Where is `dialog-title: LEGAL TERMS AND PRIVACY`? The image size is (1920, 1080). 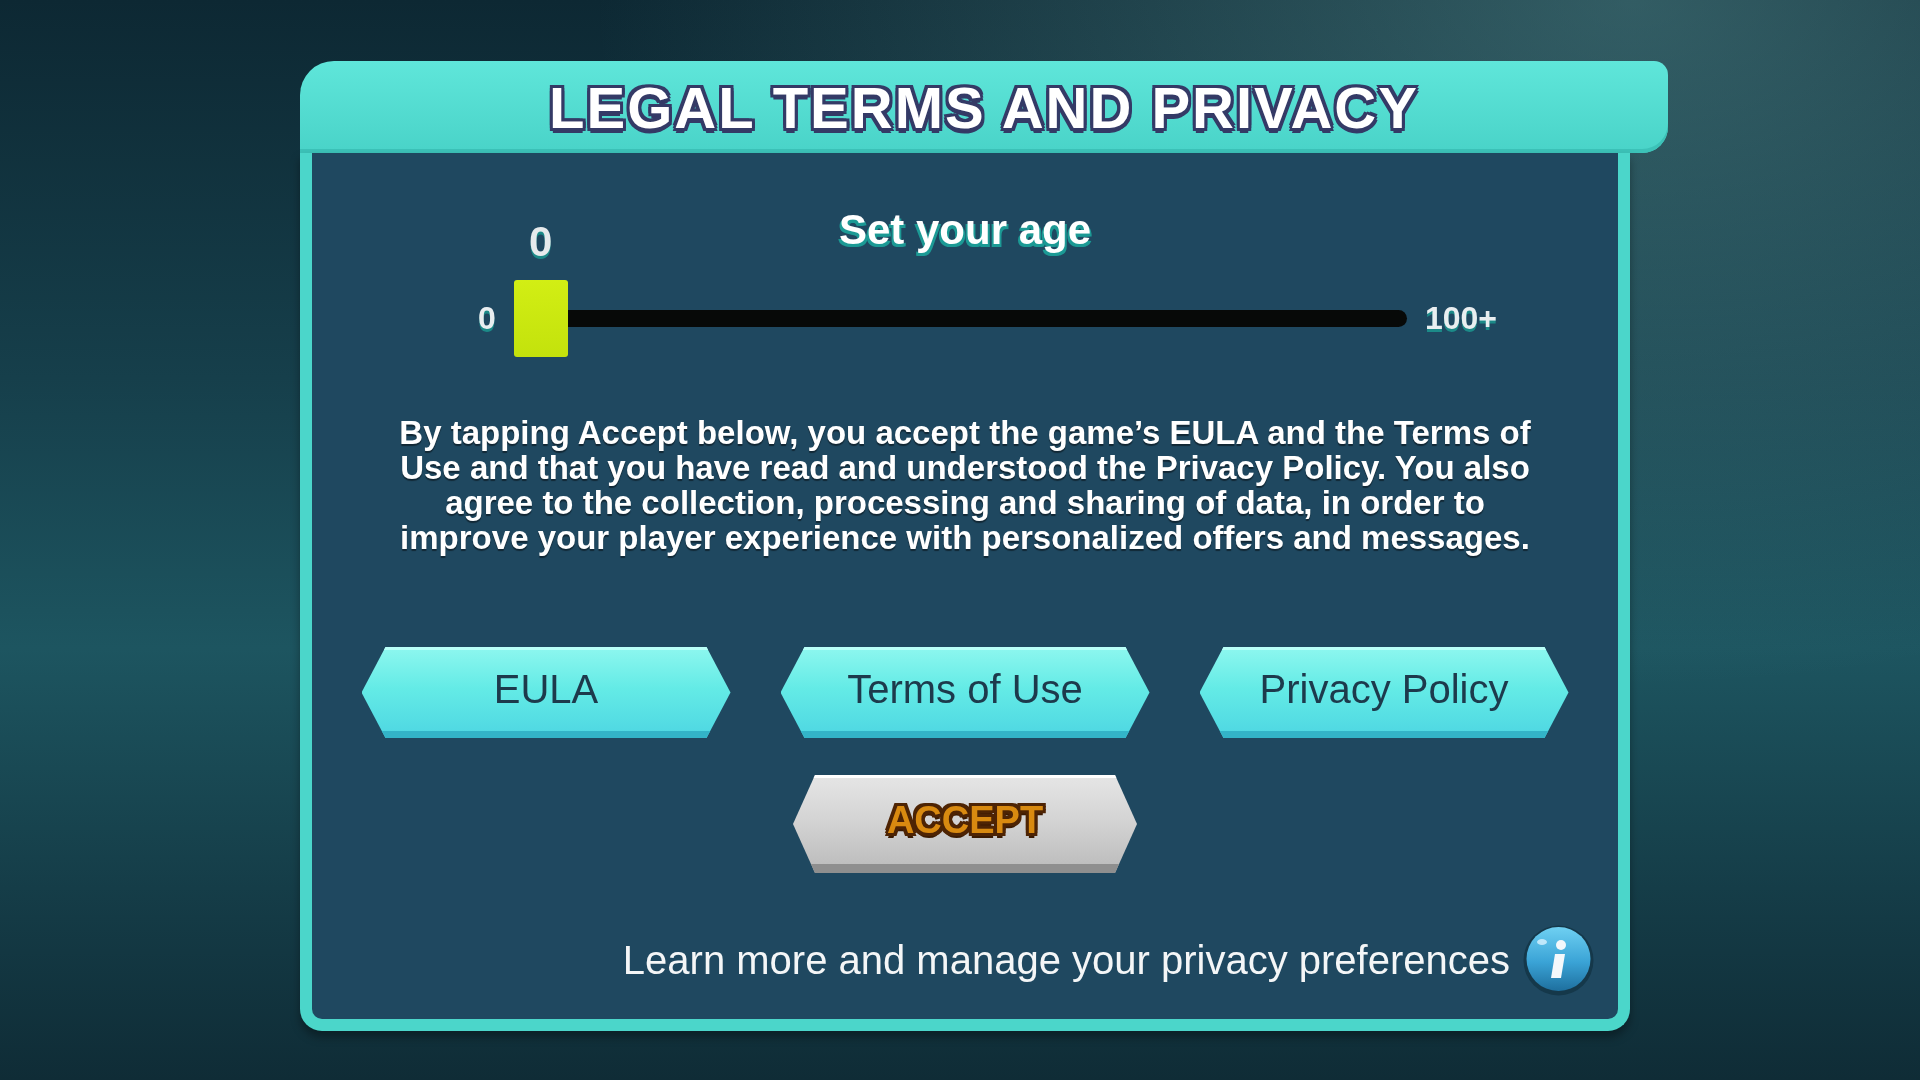
dialog-title: LEGAL TERMS AND PRIVACY is located at coordinates (984, 107).